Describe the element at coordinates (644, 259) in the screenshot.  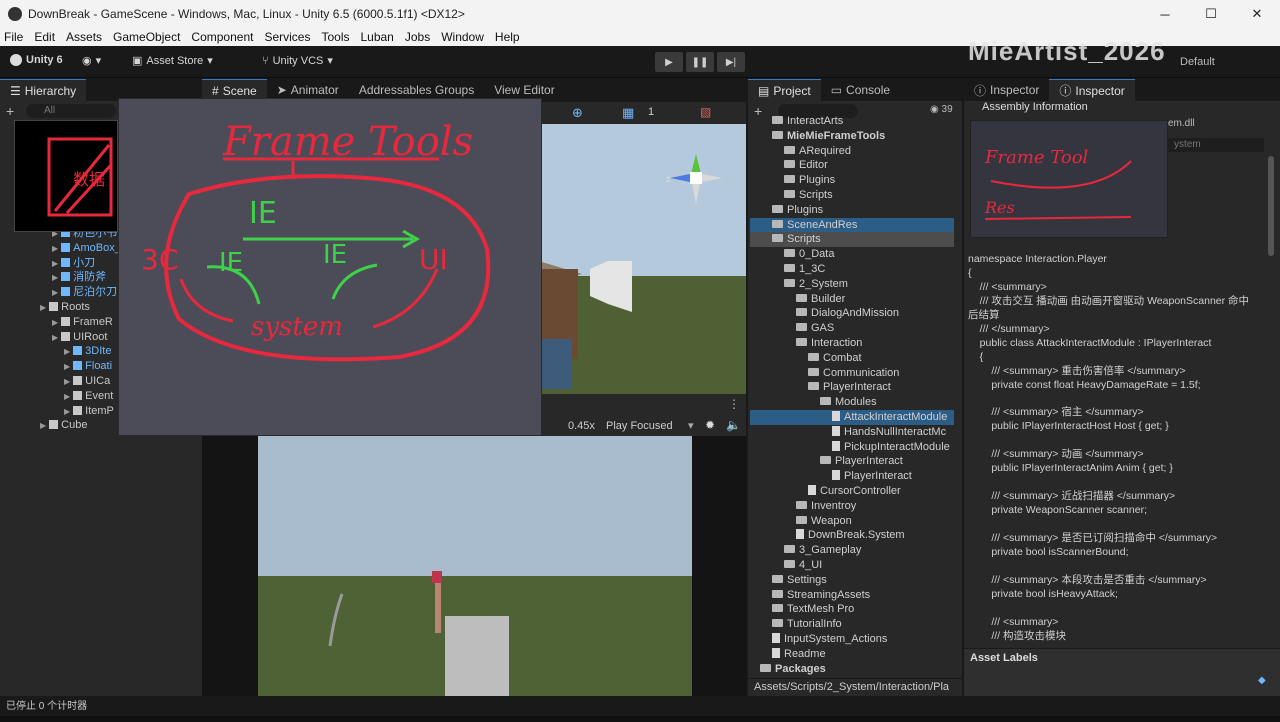
I see `scene-view: z` at that location.